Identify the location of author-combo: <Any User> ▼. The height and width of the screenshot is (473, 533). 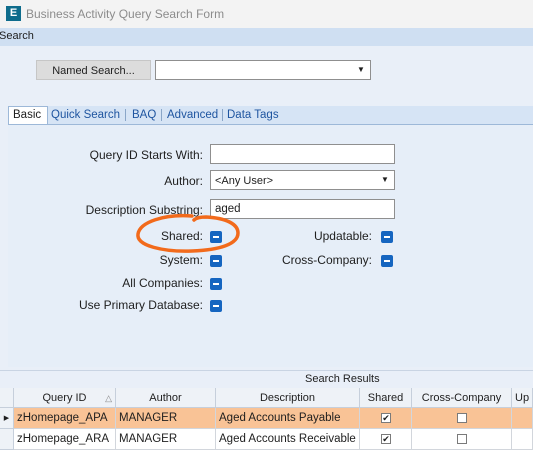
(302, 180).